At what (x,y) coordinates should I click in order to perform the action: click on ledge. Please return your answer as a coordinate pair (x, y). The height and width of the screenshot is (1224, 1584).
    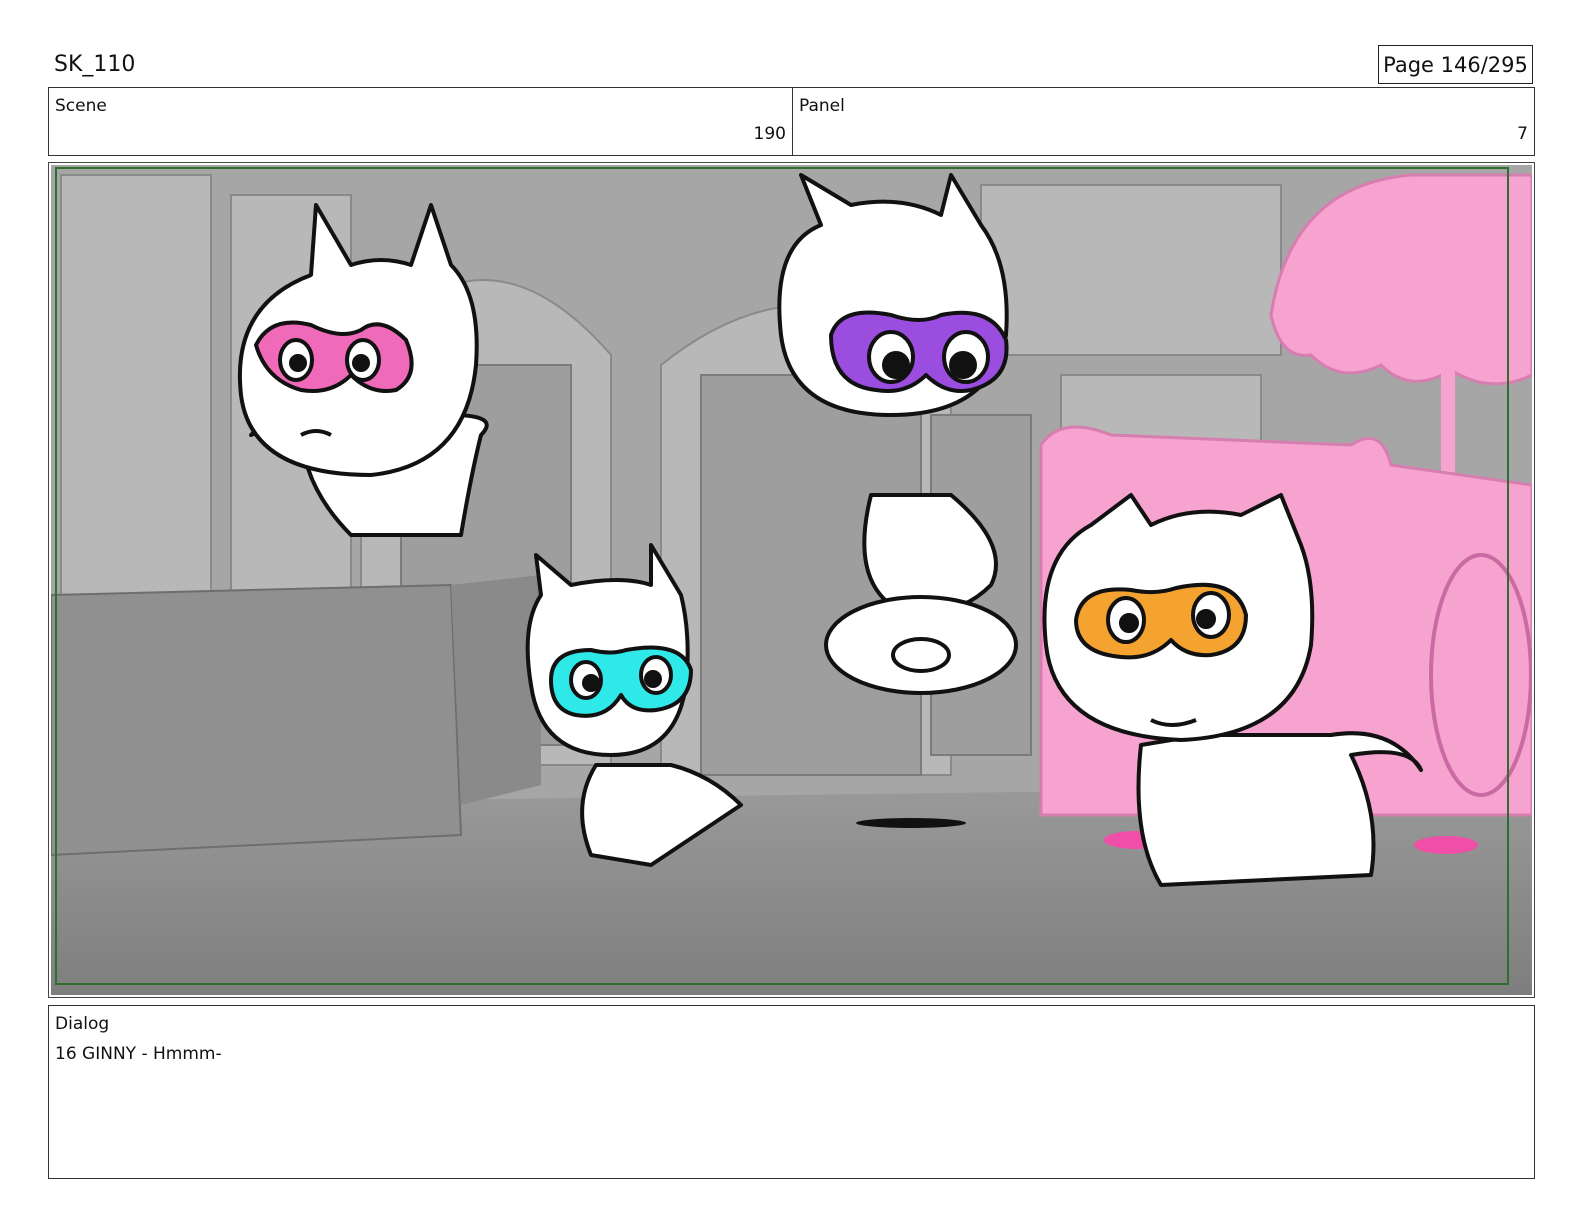
    Looking at the image, I should click on (257, 720).